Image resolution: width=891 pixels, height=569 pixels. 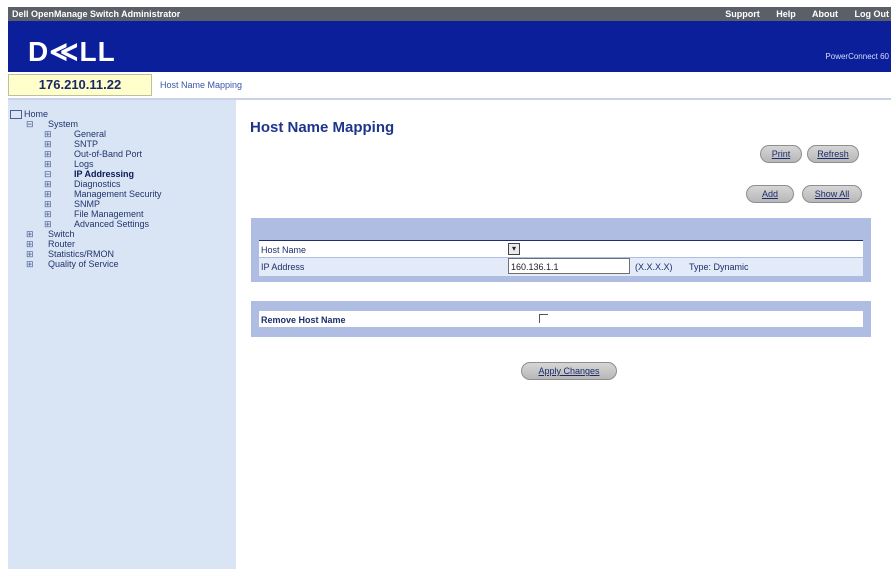 What do you see at coordinates (654, 267) in the screenshot?
I see `ip-format-hint: (X.X.X.X)` at bounding box center [654, 267].